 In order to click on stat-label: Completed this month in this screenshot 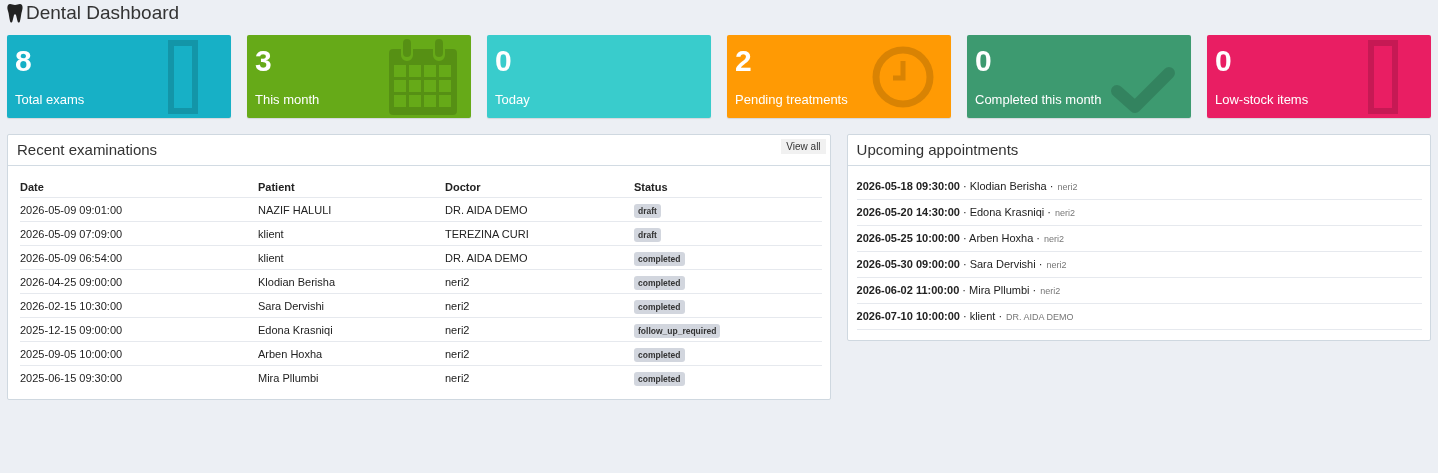, I will do `click(1038, 99)`.